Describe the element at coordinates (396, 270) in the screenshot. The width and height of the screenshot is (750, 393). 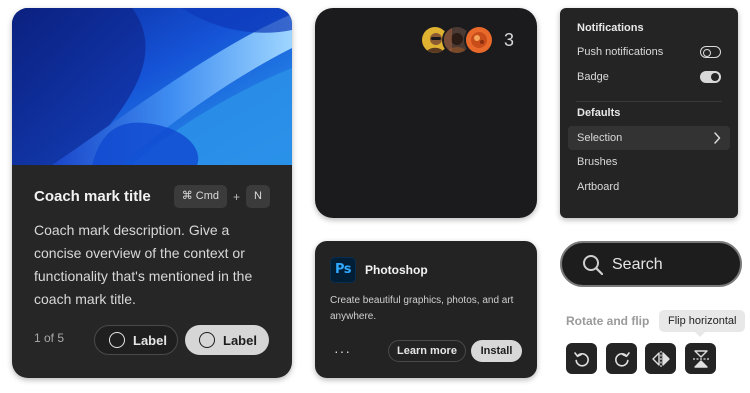
I see `app-name: Photoshop` at that location.